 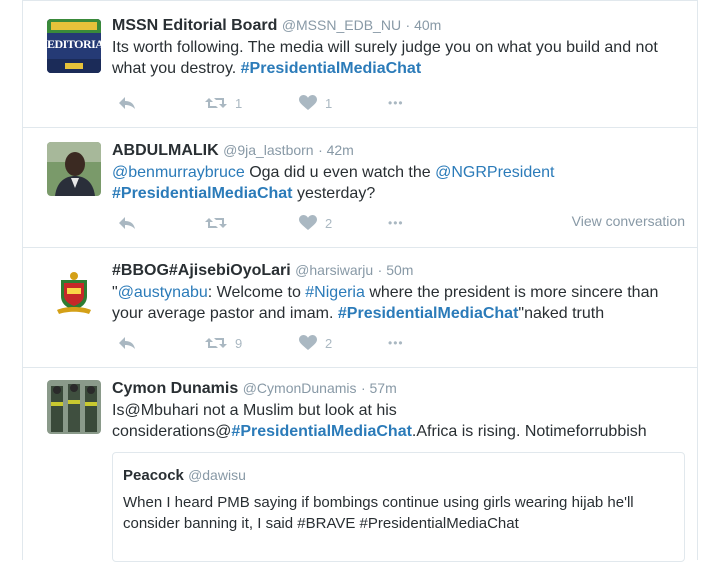 I want to click on tweet-timestamp: · 57m, so click(x=379, y=388).